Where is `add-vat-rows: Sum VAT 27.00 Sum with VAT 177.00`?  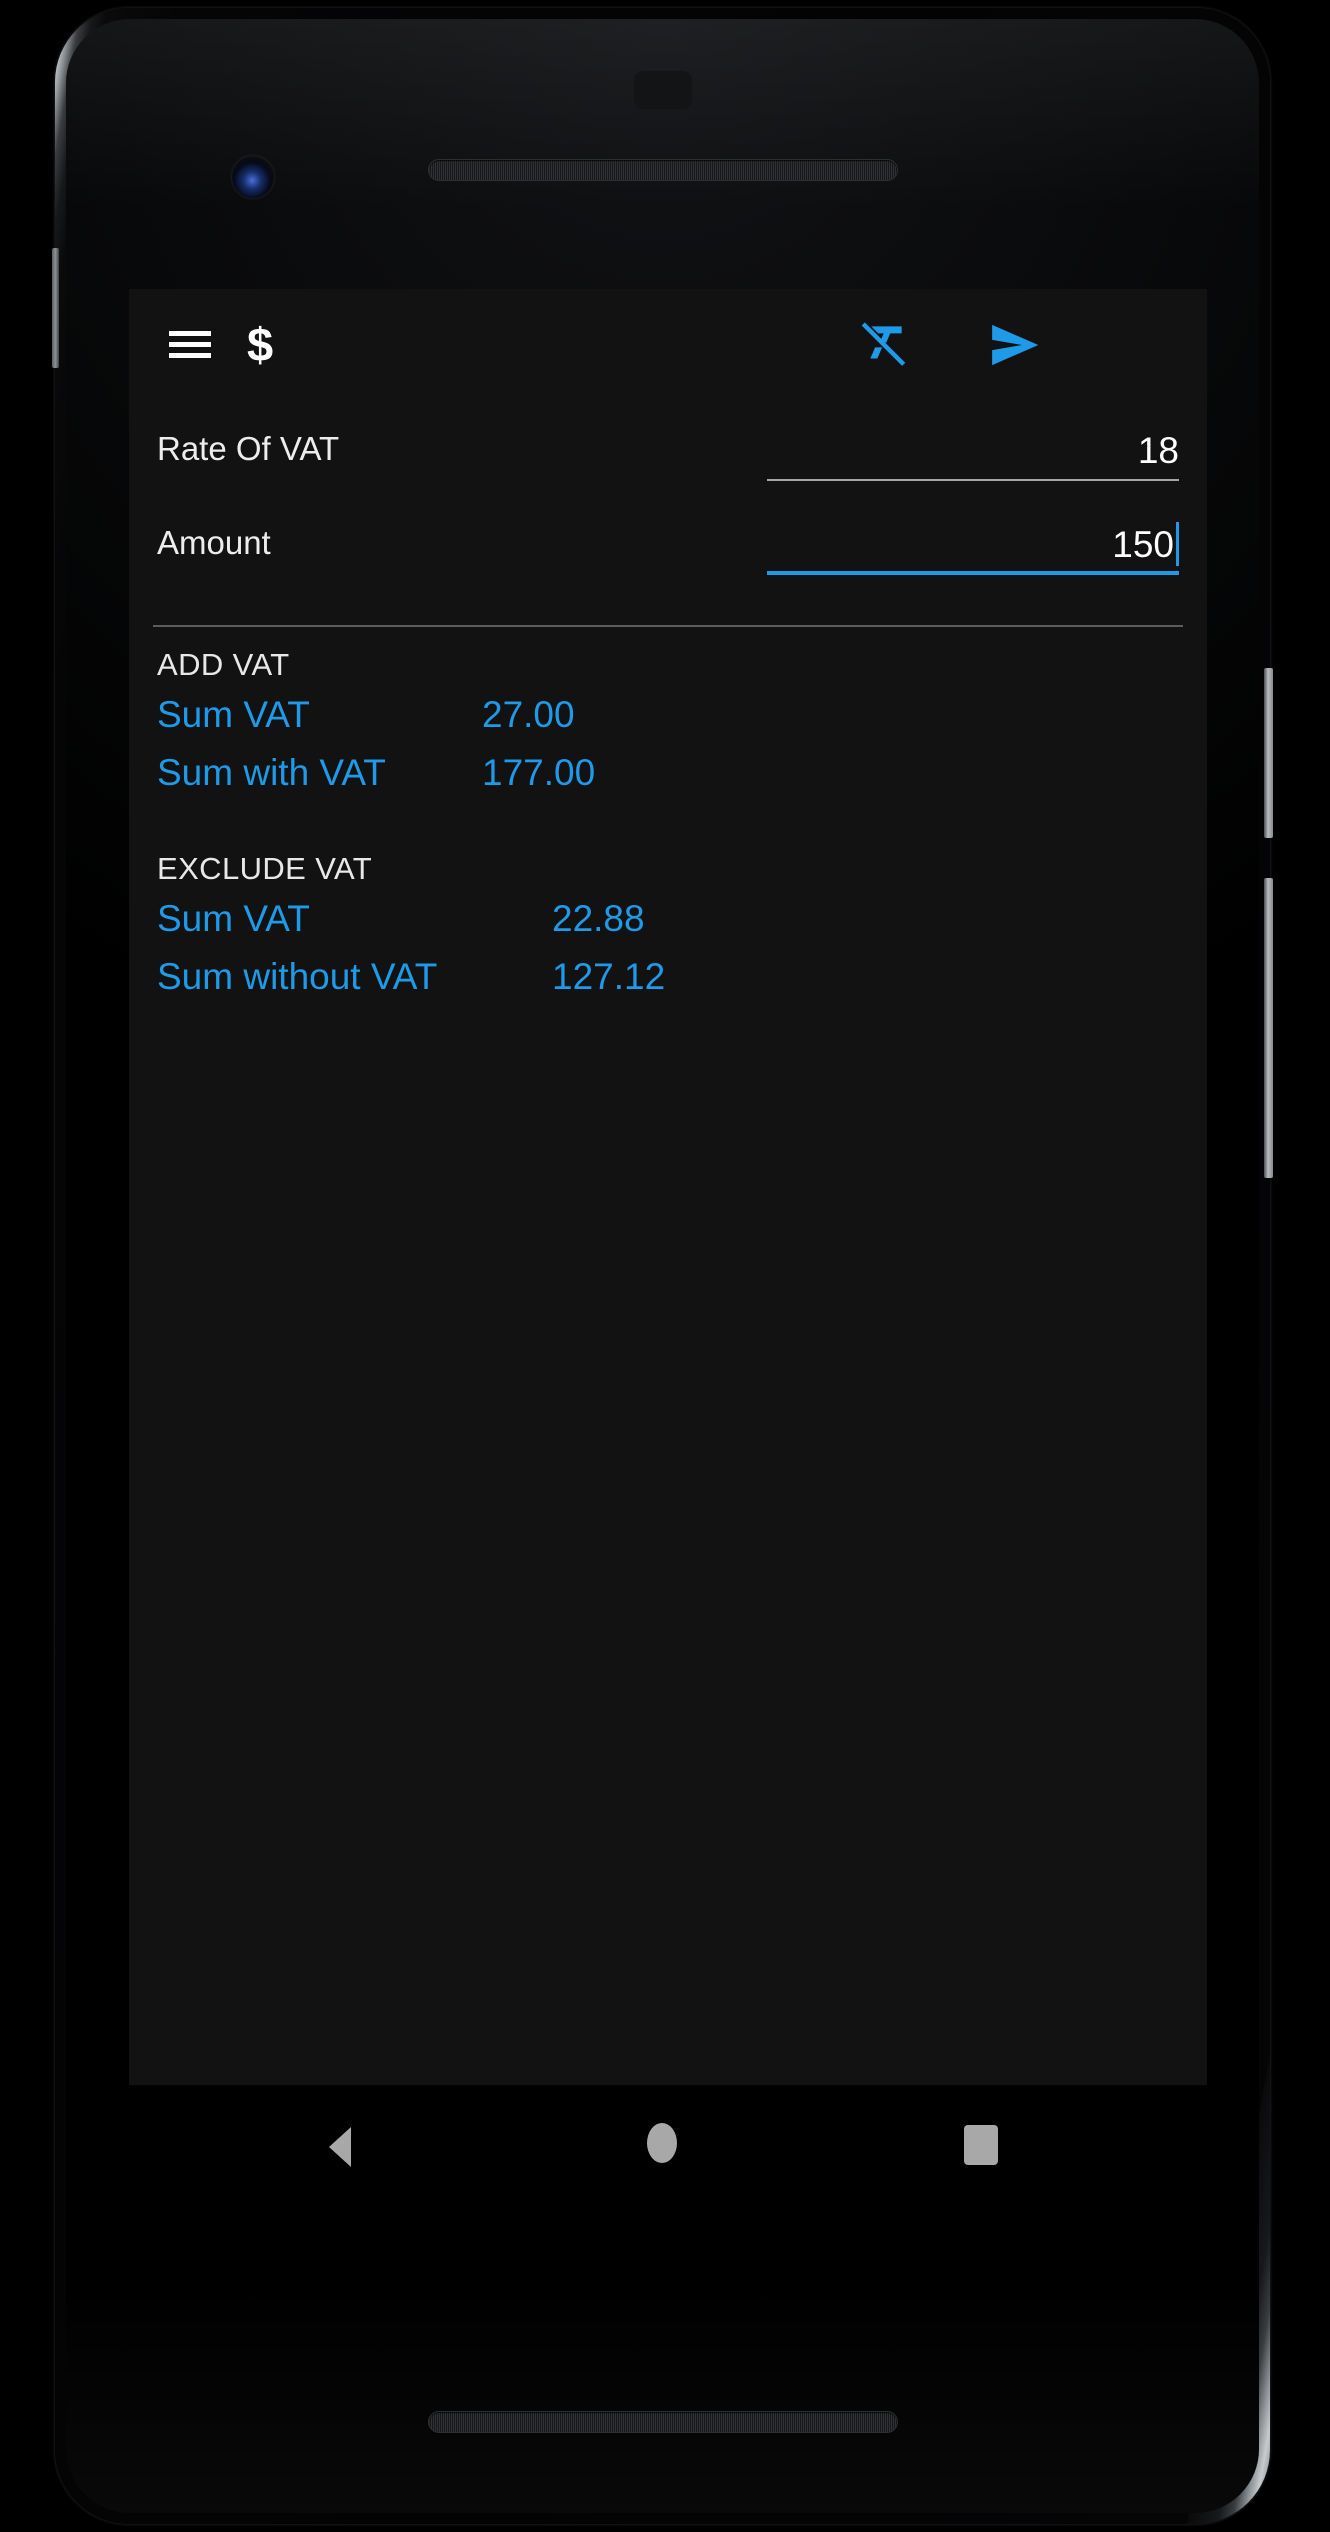
add-vat-rows: Sum VAT 27.00 Sum with VAT 177.00 is located at coordinates (682, 745).